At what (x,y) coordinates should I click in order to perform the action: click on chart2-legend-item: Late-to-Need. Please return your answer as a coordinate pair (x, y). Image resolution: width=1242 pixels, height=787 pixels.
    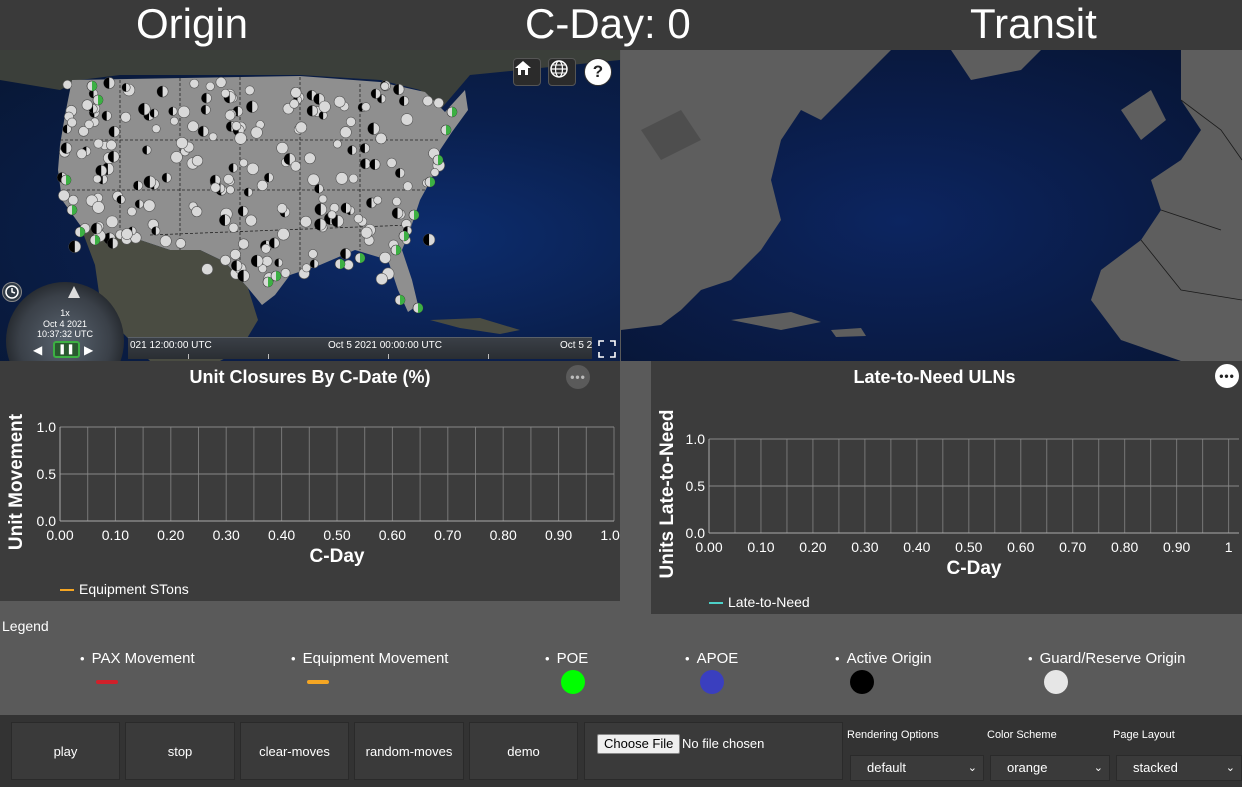
    Looking at the image, I should click on (759, 602).